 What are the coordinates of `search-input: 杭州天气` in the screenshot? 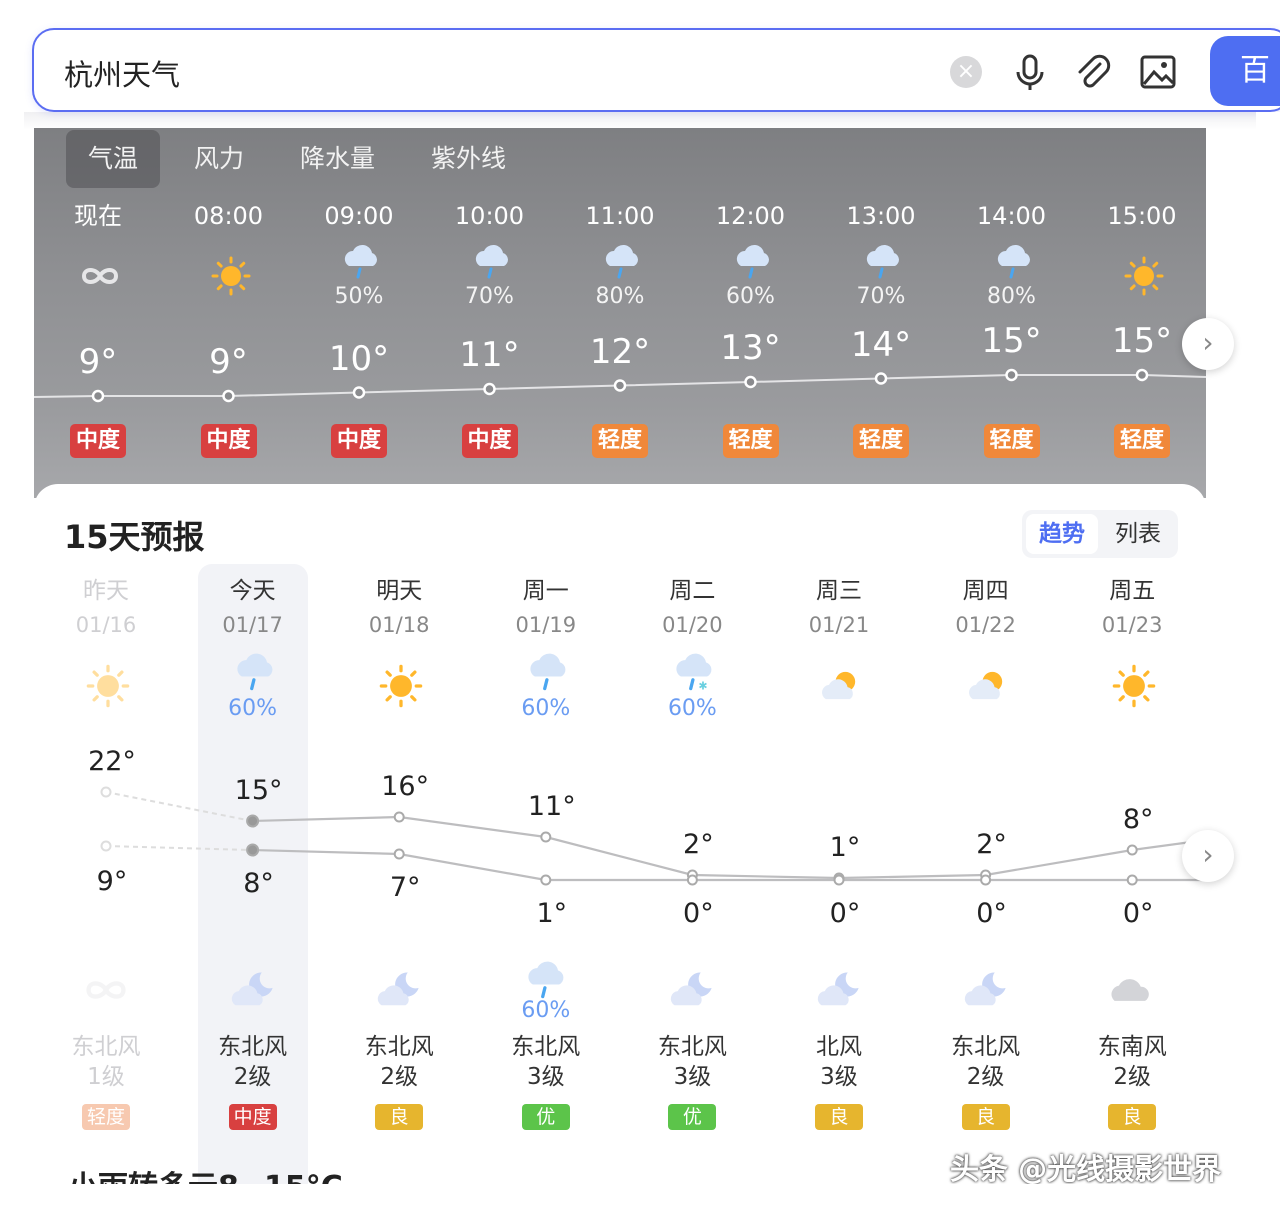 It's located at (122, 73).